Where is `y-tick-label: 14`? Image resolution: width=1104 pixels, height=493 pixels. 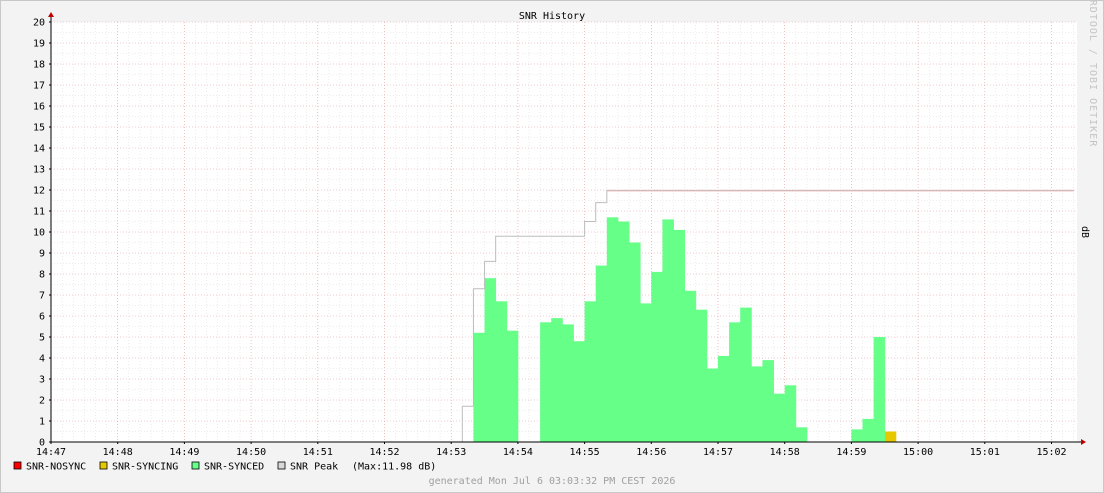 y-tick-label: 14 is located at coordinates (39, 149).